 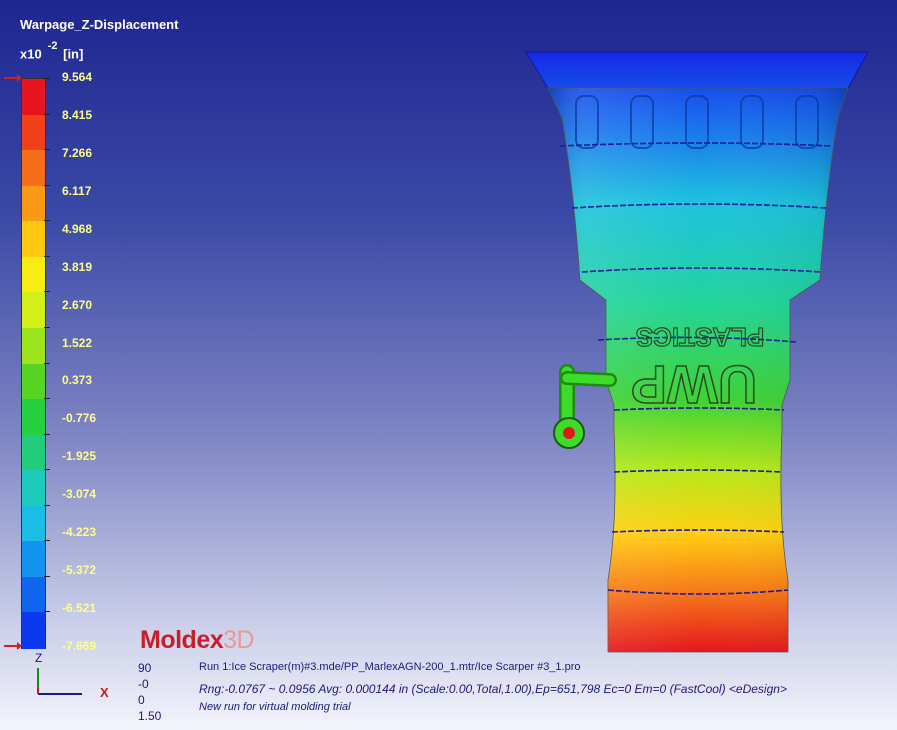 What do you see at coordinates (585, 406) in the screenshot?
I see `gate-runner` at bounding box center [585, 406].